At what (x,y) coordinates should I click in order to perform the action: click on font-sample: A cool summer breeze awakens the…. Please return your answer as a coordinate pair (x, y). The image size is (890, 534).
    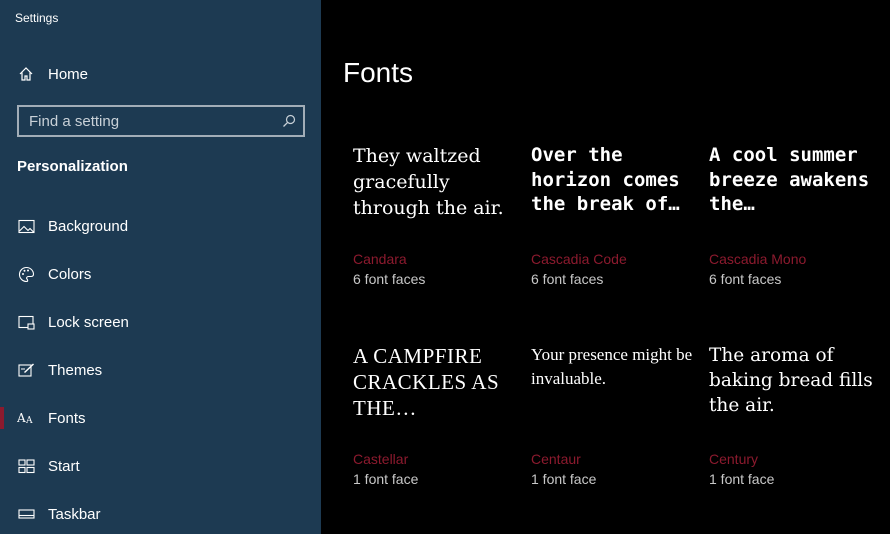
    Looking at the image, I should click on (789, 179).